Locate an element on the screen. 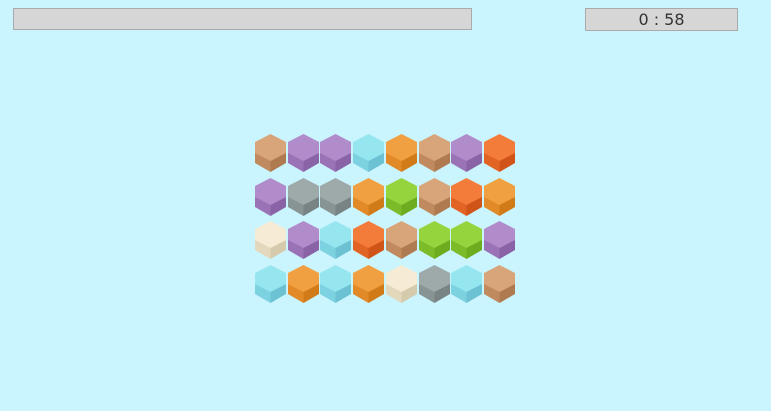  tile-board is located at coordinates (386, 220).